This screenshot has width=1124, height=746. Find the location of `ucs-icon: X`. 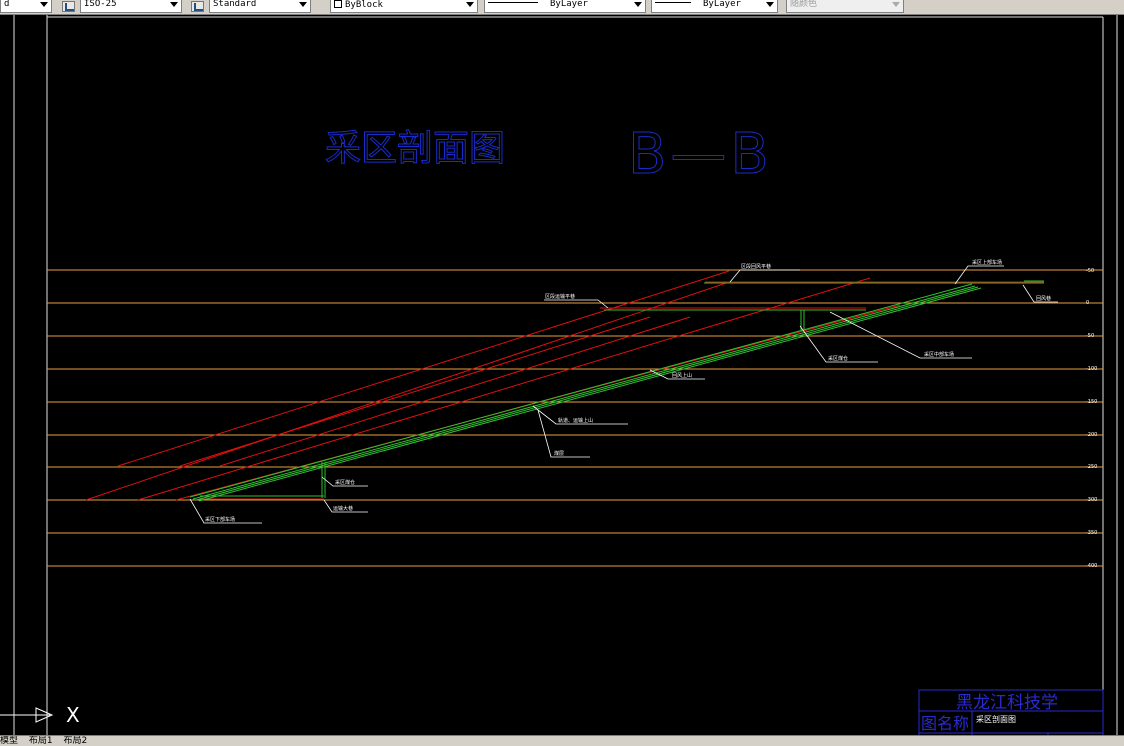

ucs-icon: X is located at coordinates (40, 715).